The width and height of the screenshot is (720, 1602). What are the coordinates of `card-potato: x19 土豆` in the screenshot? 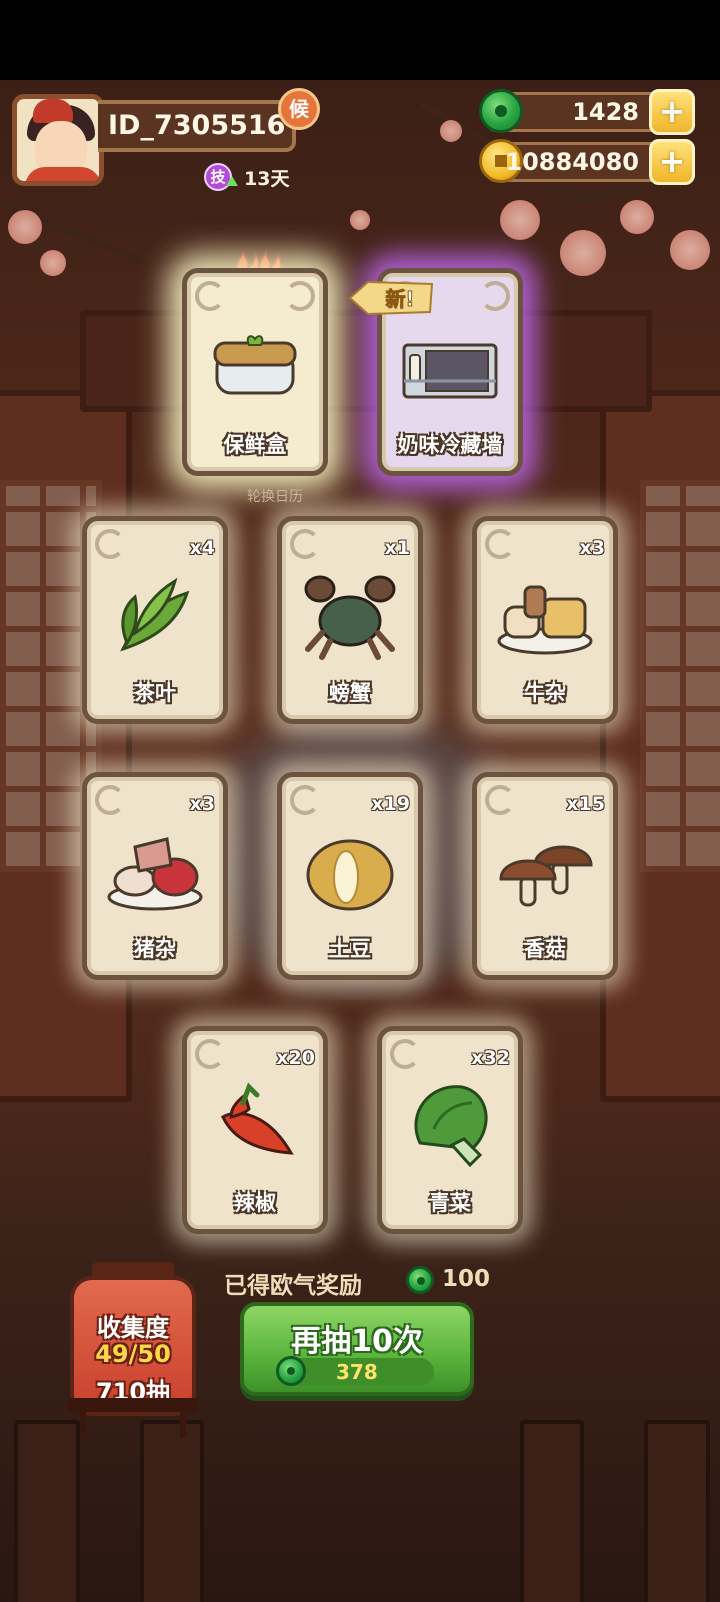 It's located at (350, 876).